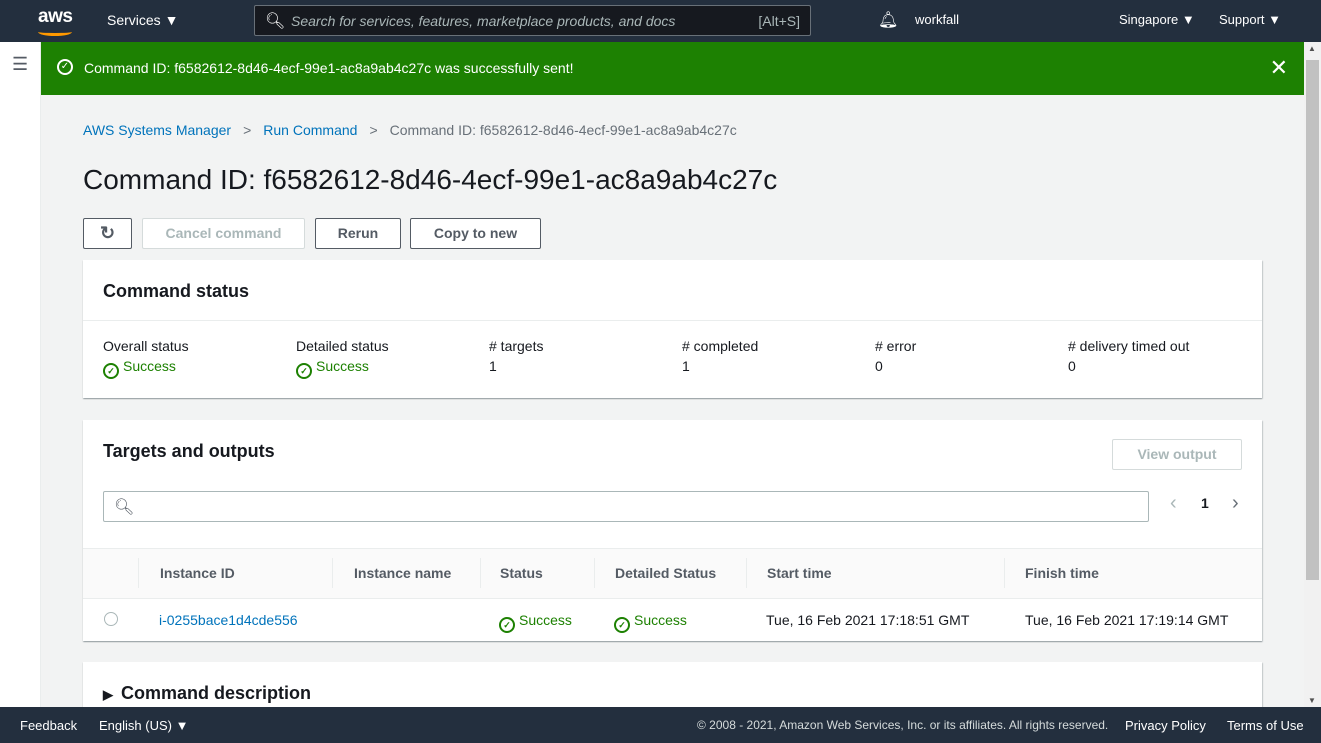 Image resolution: width=1321 pixels, height=743 pixels. Describe the element at coordinates (402, 573) in the screenshot. I see `col-instance-name: Instance name` at that location.